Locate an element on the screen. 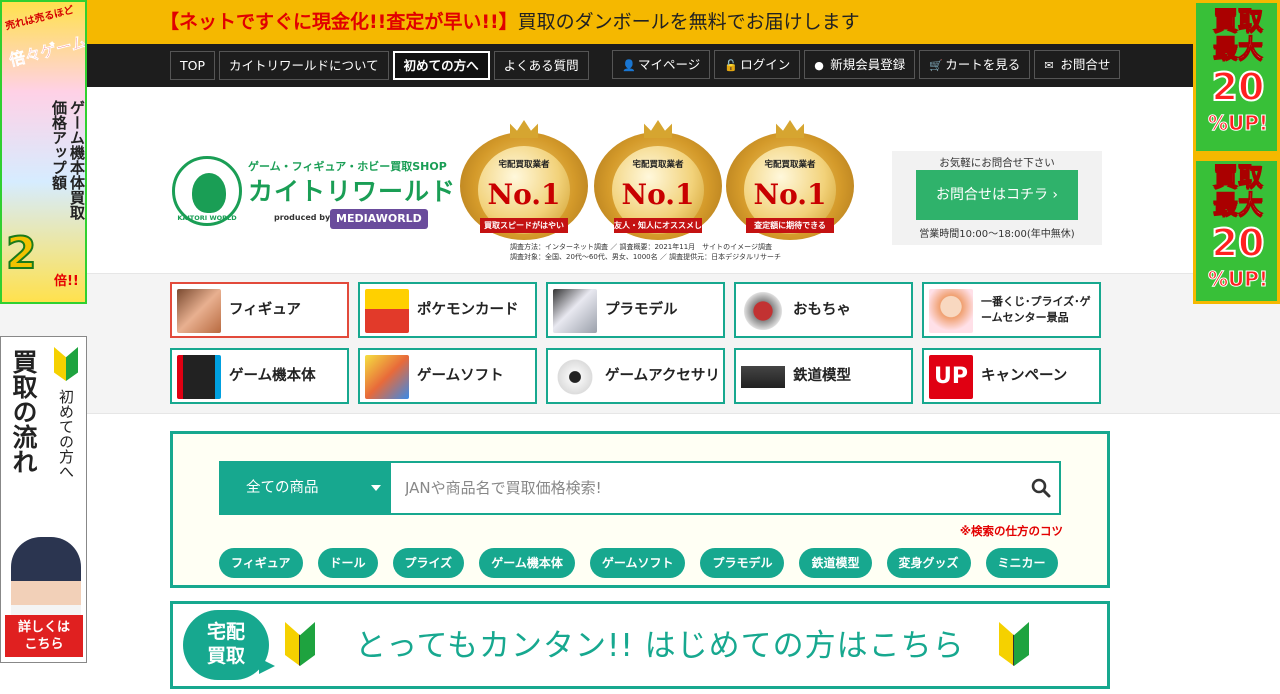 This screenshot has width=1280, height=694. nav-mypage-label: マイページ is located at coordinates (669, 64).